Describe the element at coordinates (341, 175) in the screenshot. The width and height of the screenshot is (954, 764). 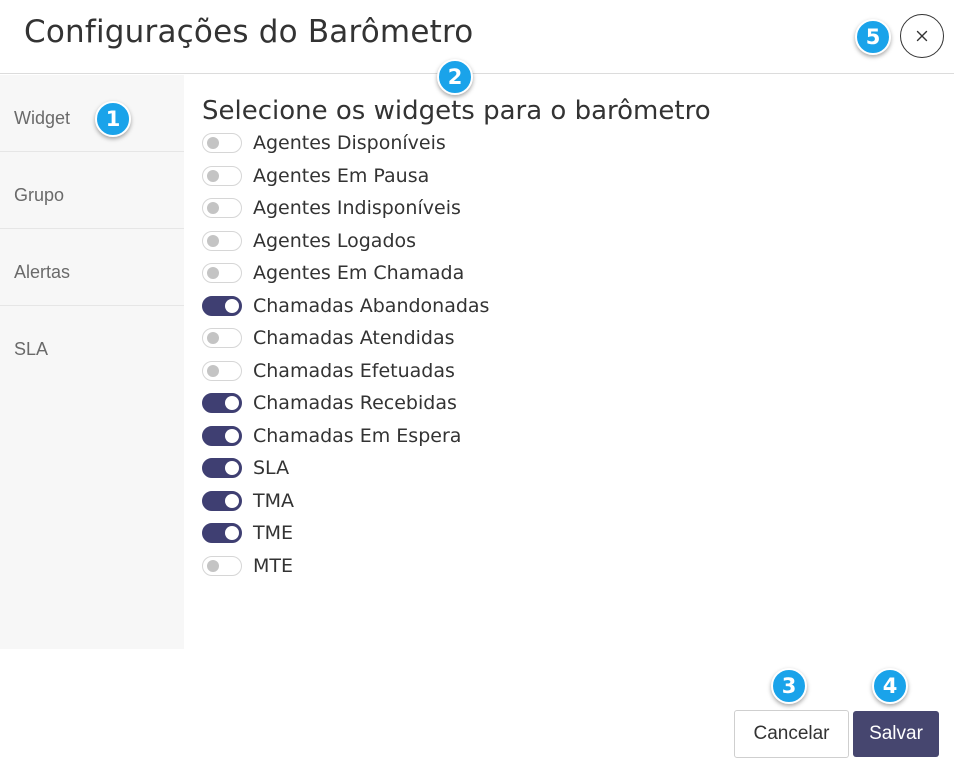
I see `widget-label: Agentes Em Pausa` at that location.